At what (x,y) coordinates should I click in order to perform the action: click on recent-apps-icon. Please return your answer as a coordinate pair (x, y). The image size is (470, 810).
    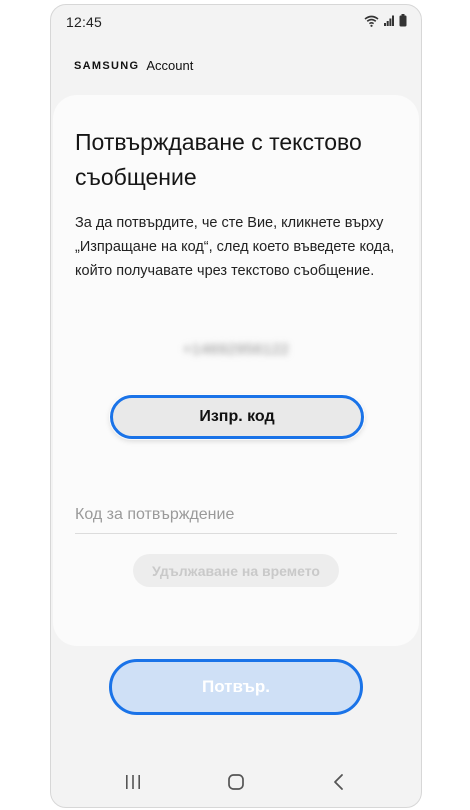
    Looking at the image, I should click on (133, 784).